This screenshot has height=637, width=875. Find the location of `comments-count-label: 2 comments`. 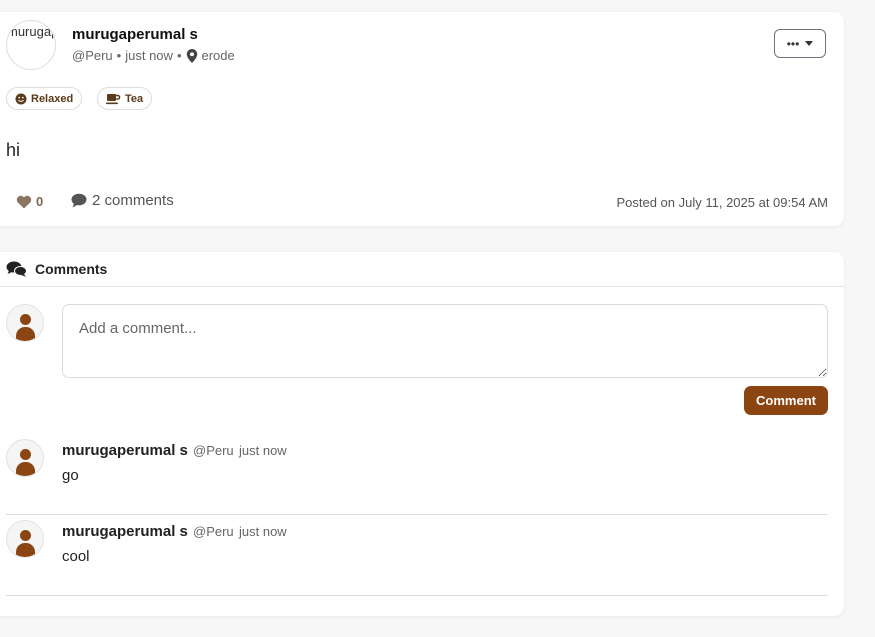

comments-count-label: 2 comments is located at coordinates (133, 200).